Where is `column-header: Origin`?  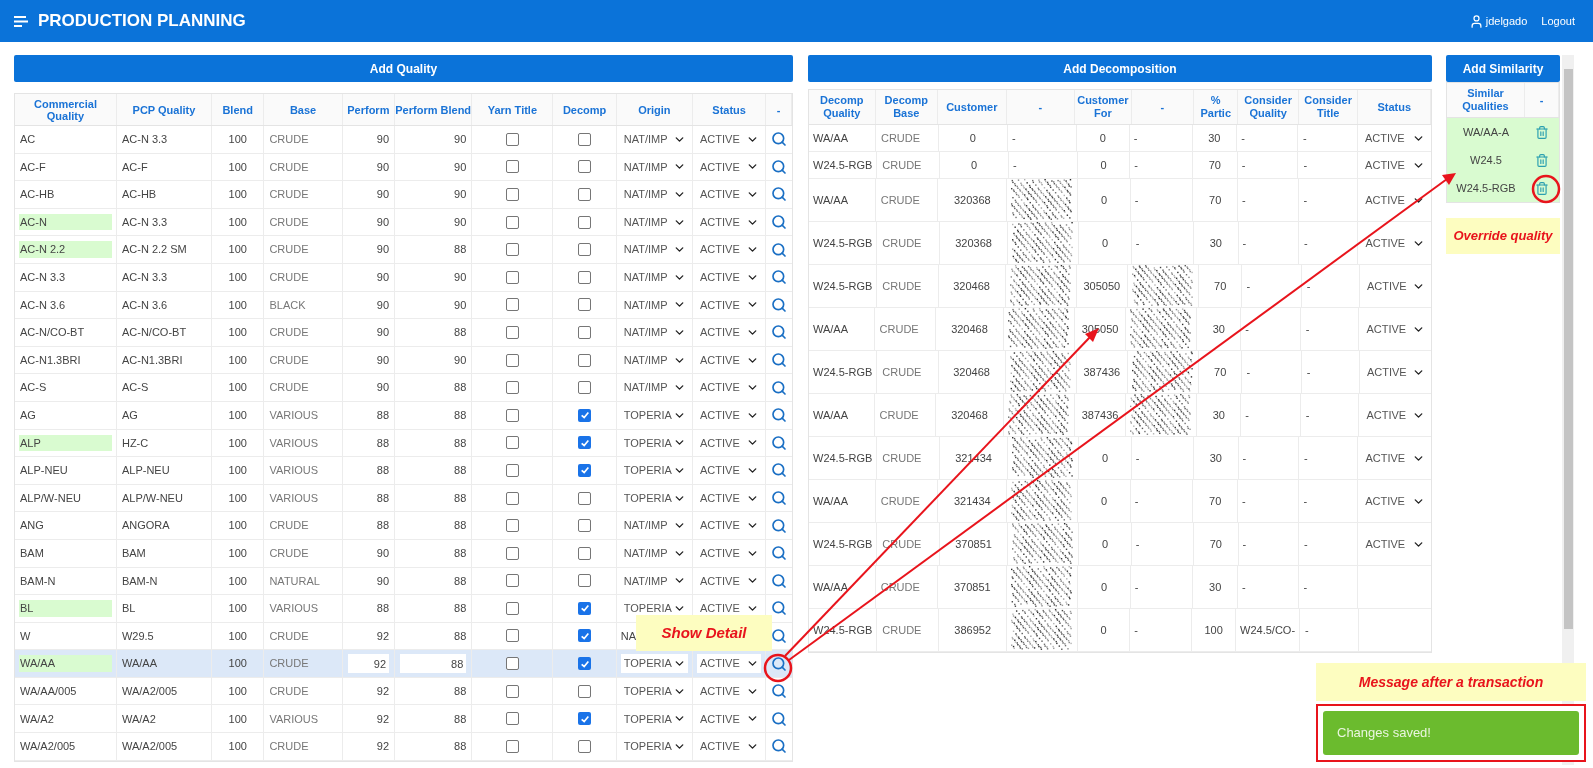
column-header: Origin is located at coordinates (654, 109).